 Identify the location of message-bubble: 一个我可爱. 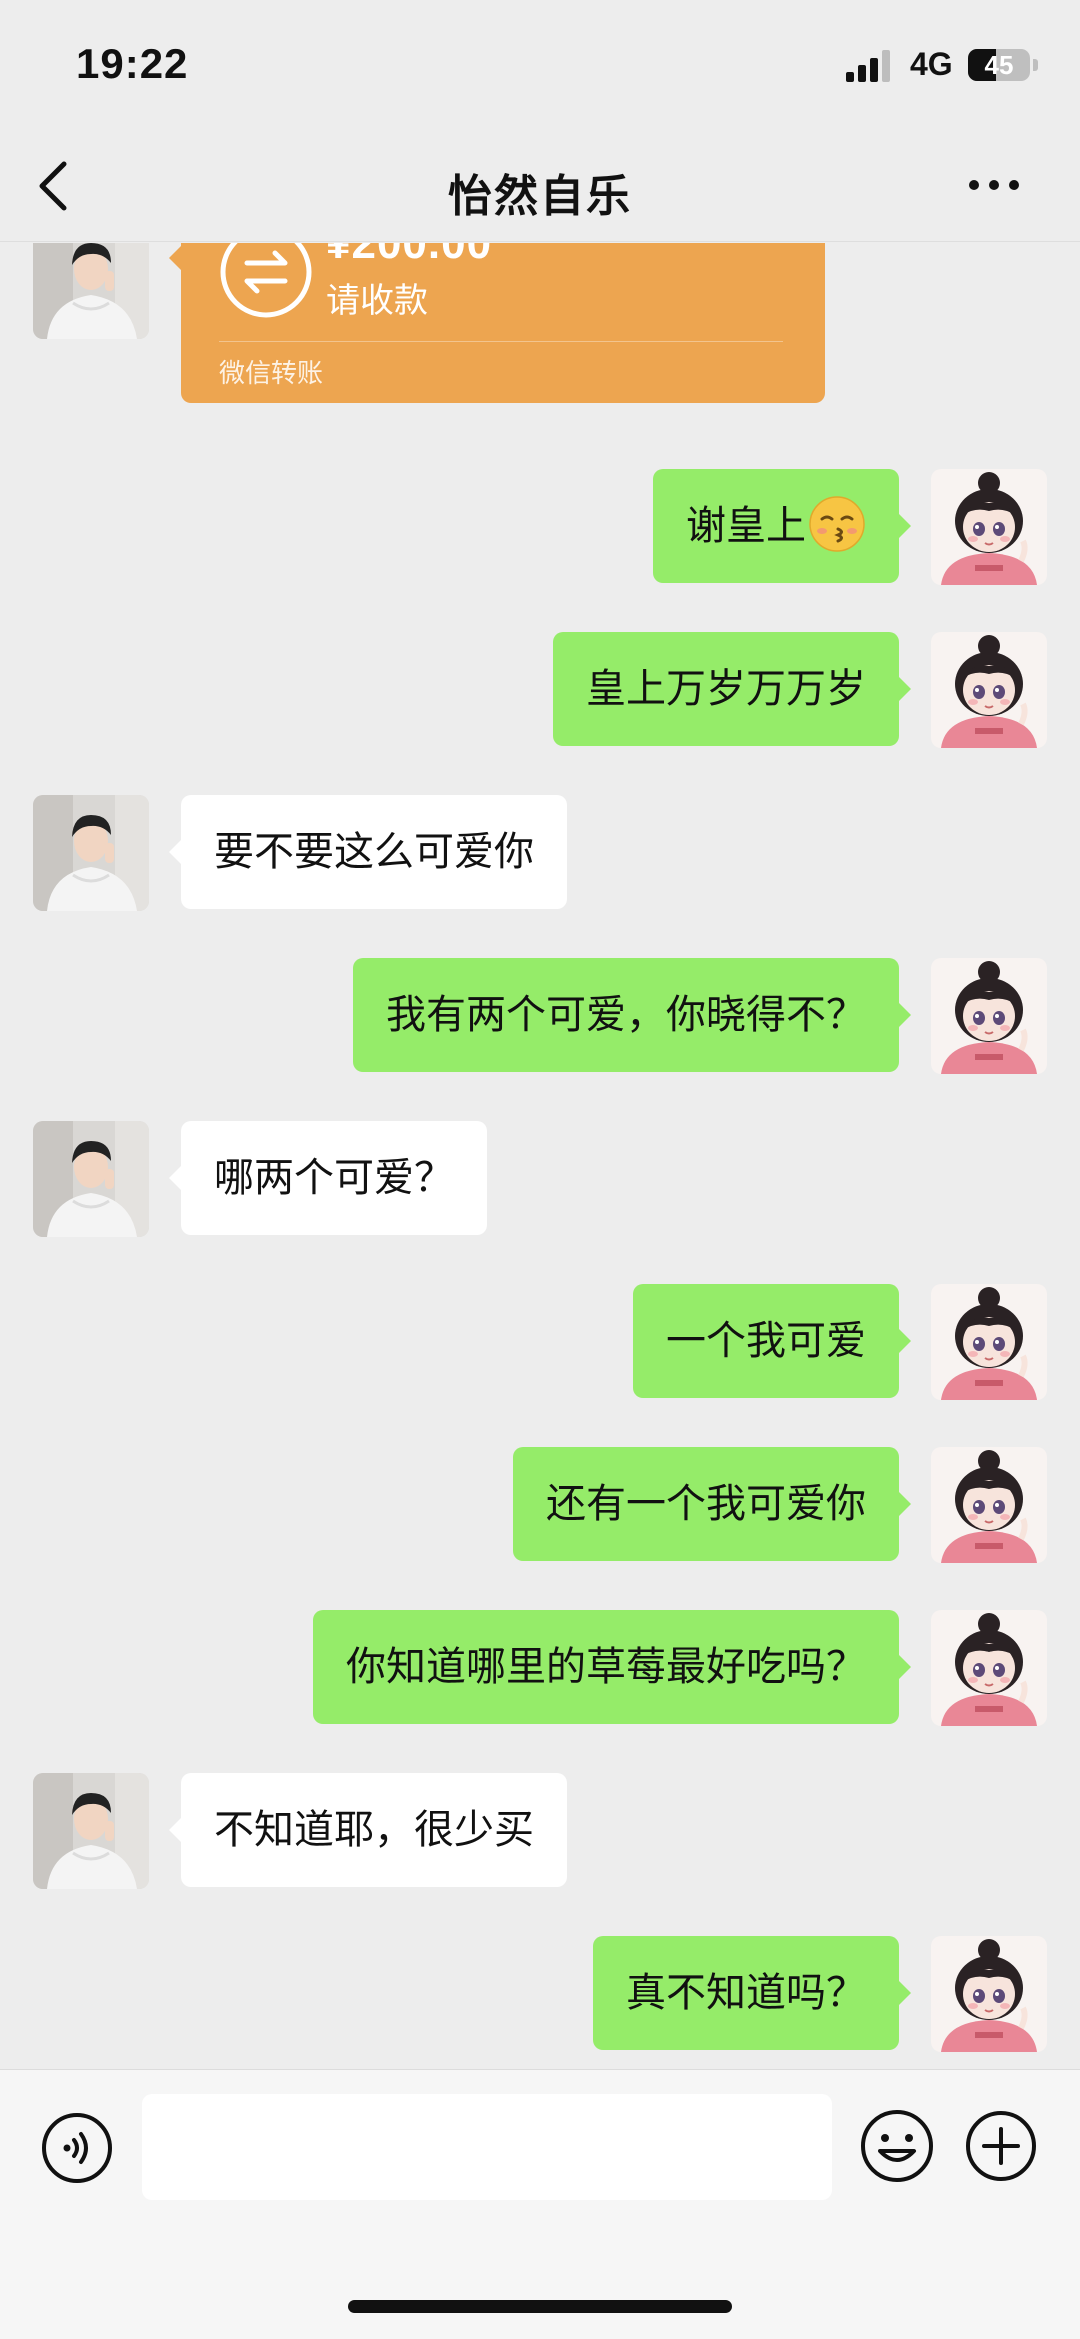
(772, 1341).